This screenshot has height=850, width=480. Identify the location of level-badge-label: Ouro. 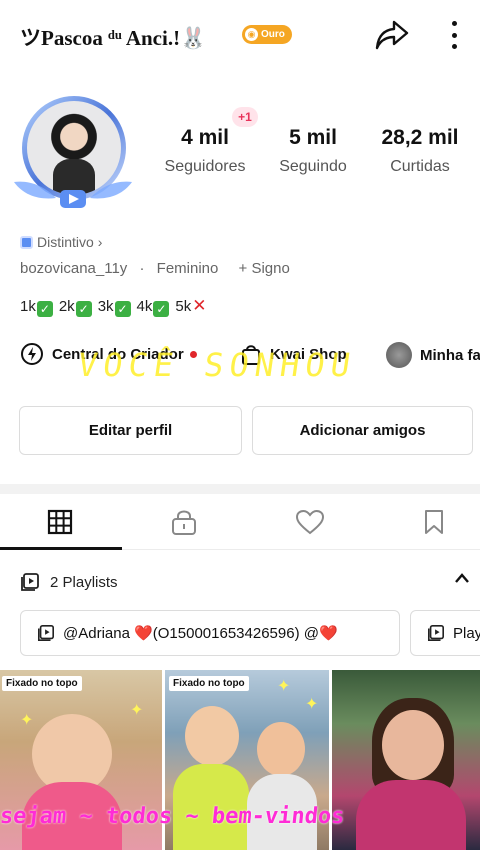
(273, 34).